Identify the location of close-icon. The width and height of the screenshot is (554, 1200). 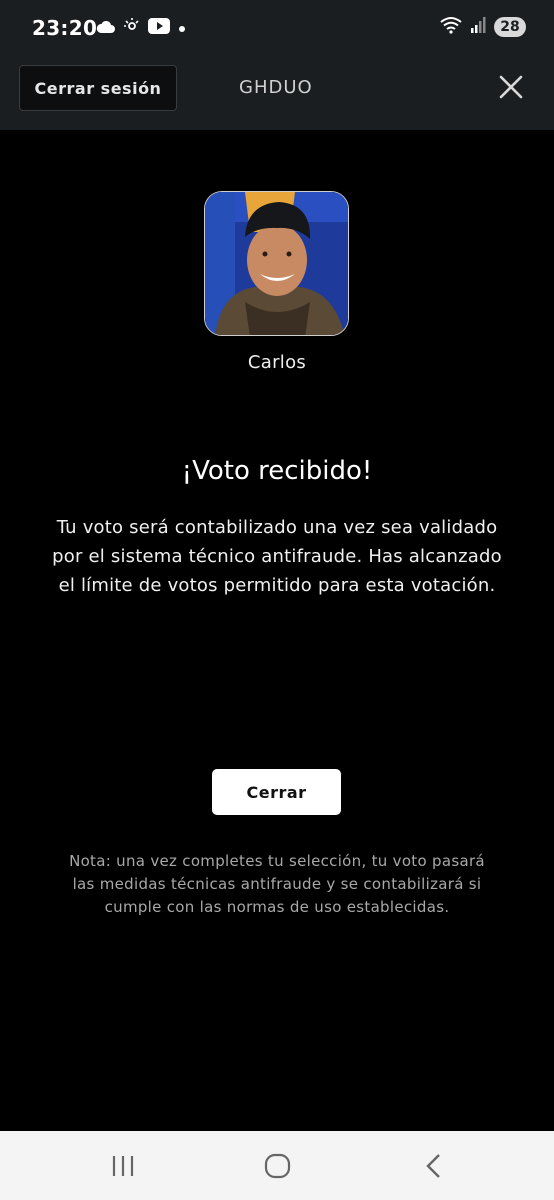
(511, 87).